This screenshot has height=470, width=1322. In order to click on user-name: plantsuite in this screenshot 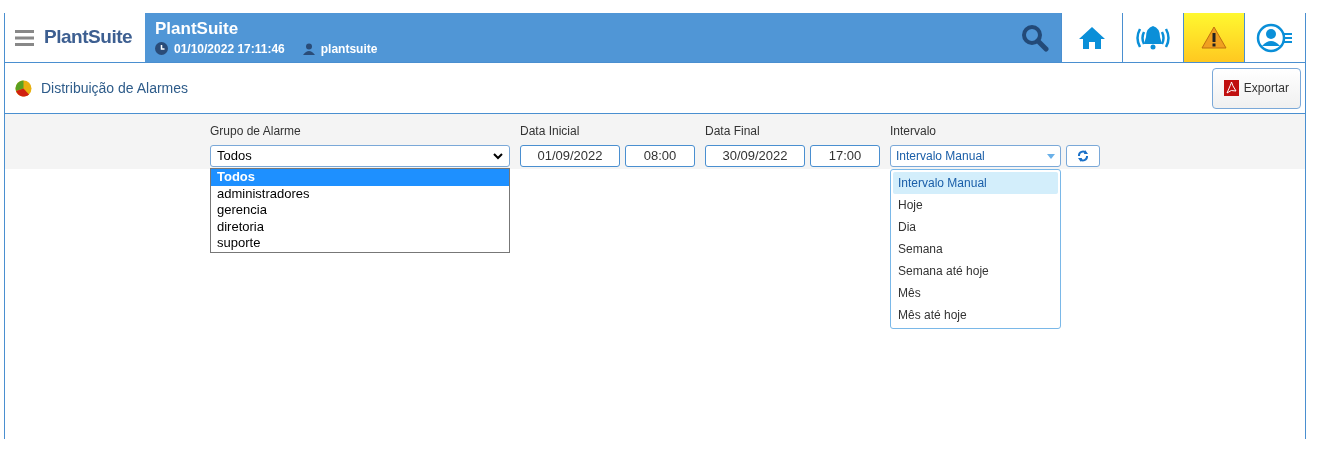, I will do `click(349, 49)`.